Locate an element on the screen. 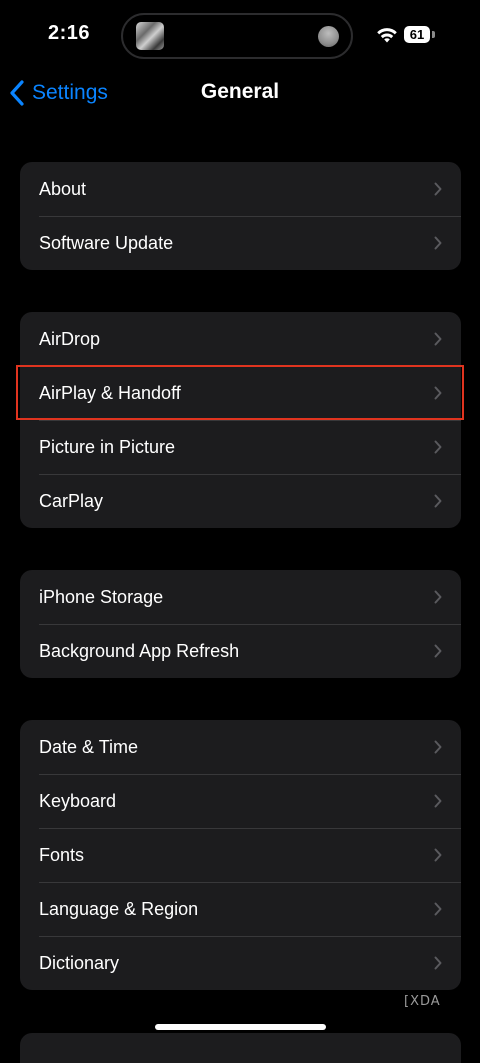 The height and width of the screenshot is (1063, 480). page-title: General is located at coordinates (240, 91).